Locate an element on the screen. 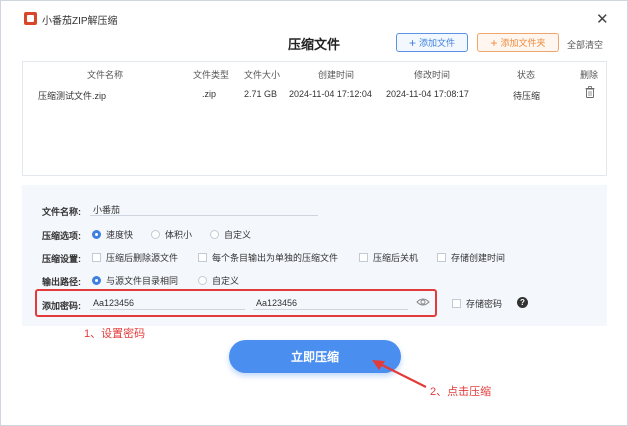  check-shutdown-label: 压缩后关机 is located at coordinates (396, 258).